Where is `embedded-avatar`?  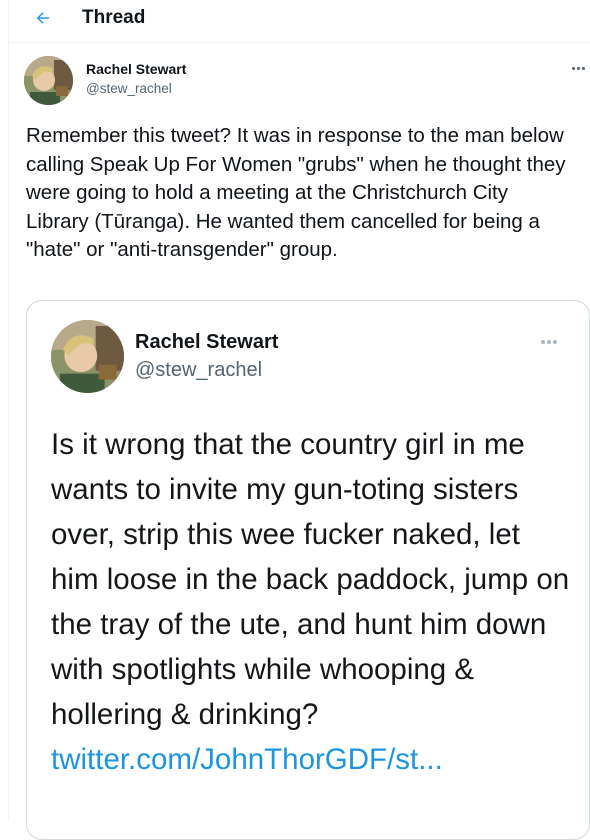
embedded-avatar is located at coordinates (87, 356).